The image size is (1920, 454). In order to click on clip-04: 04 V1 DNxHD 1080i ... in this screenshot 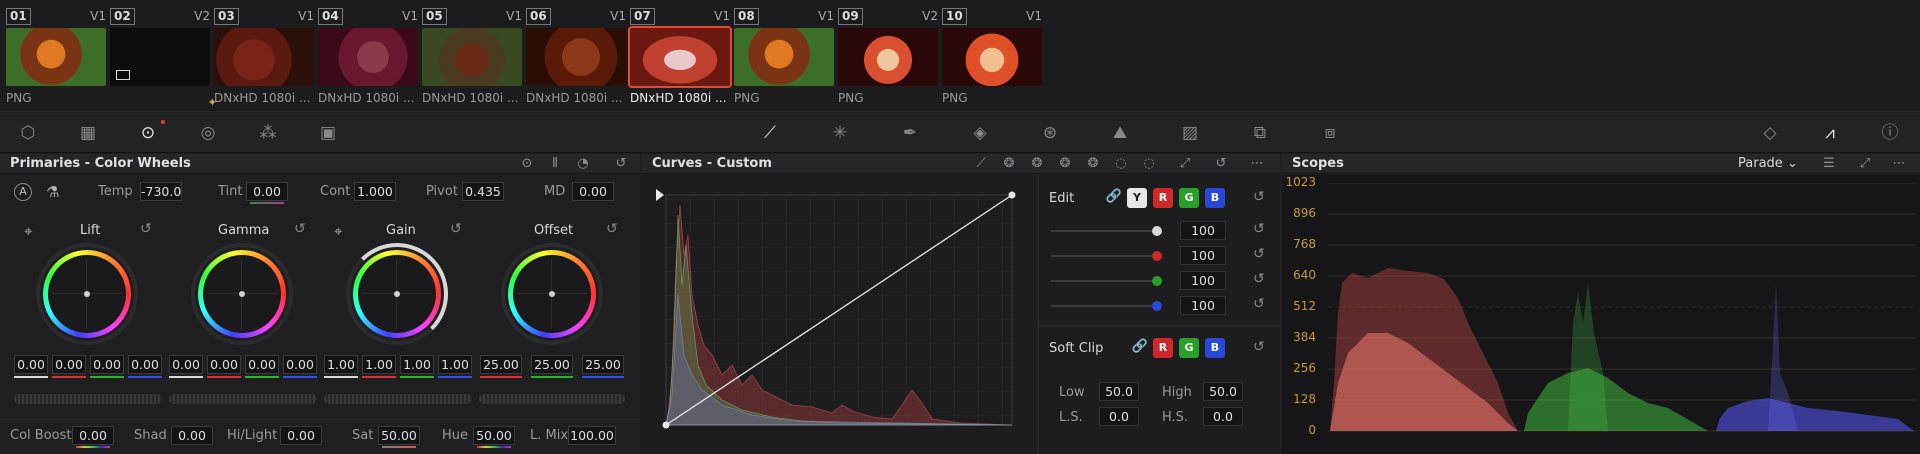, I will do `click(368, 58)`.